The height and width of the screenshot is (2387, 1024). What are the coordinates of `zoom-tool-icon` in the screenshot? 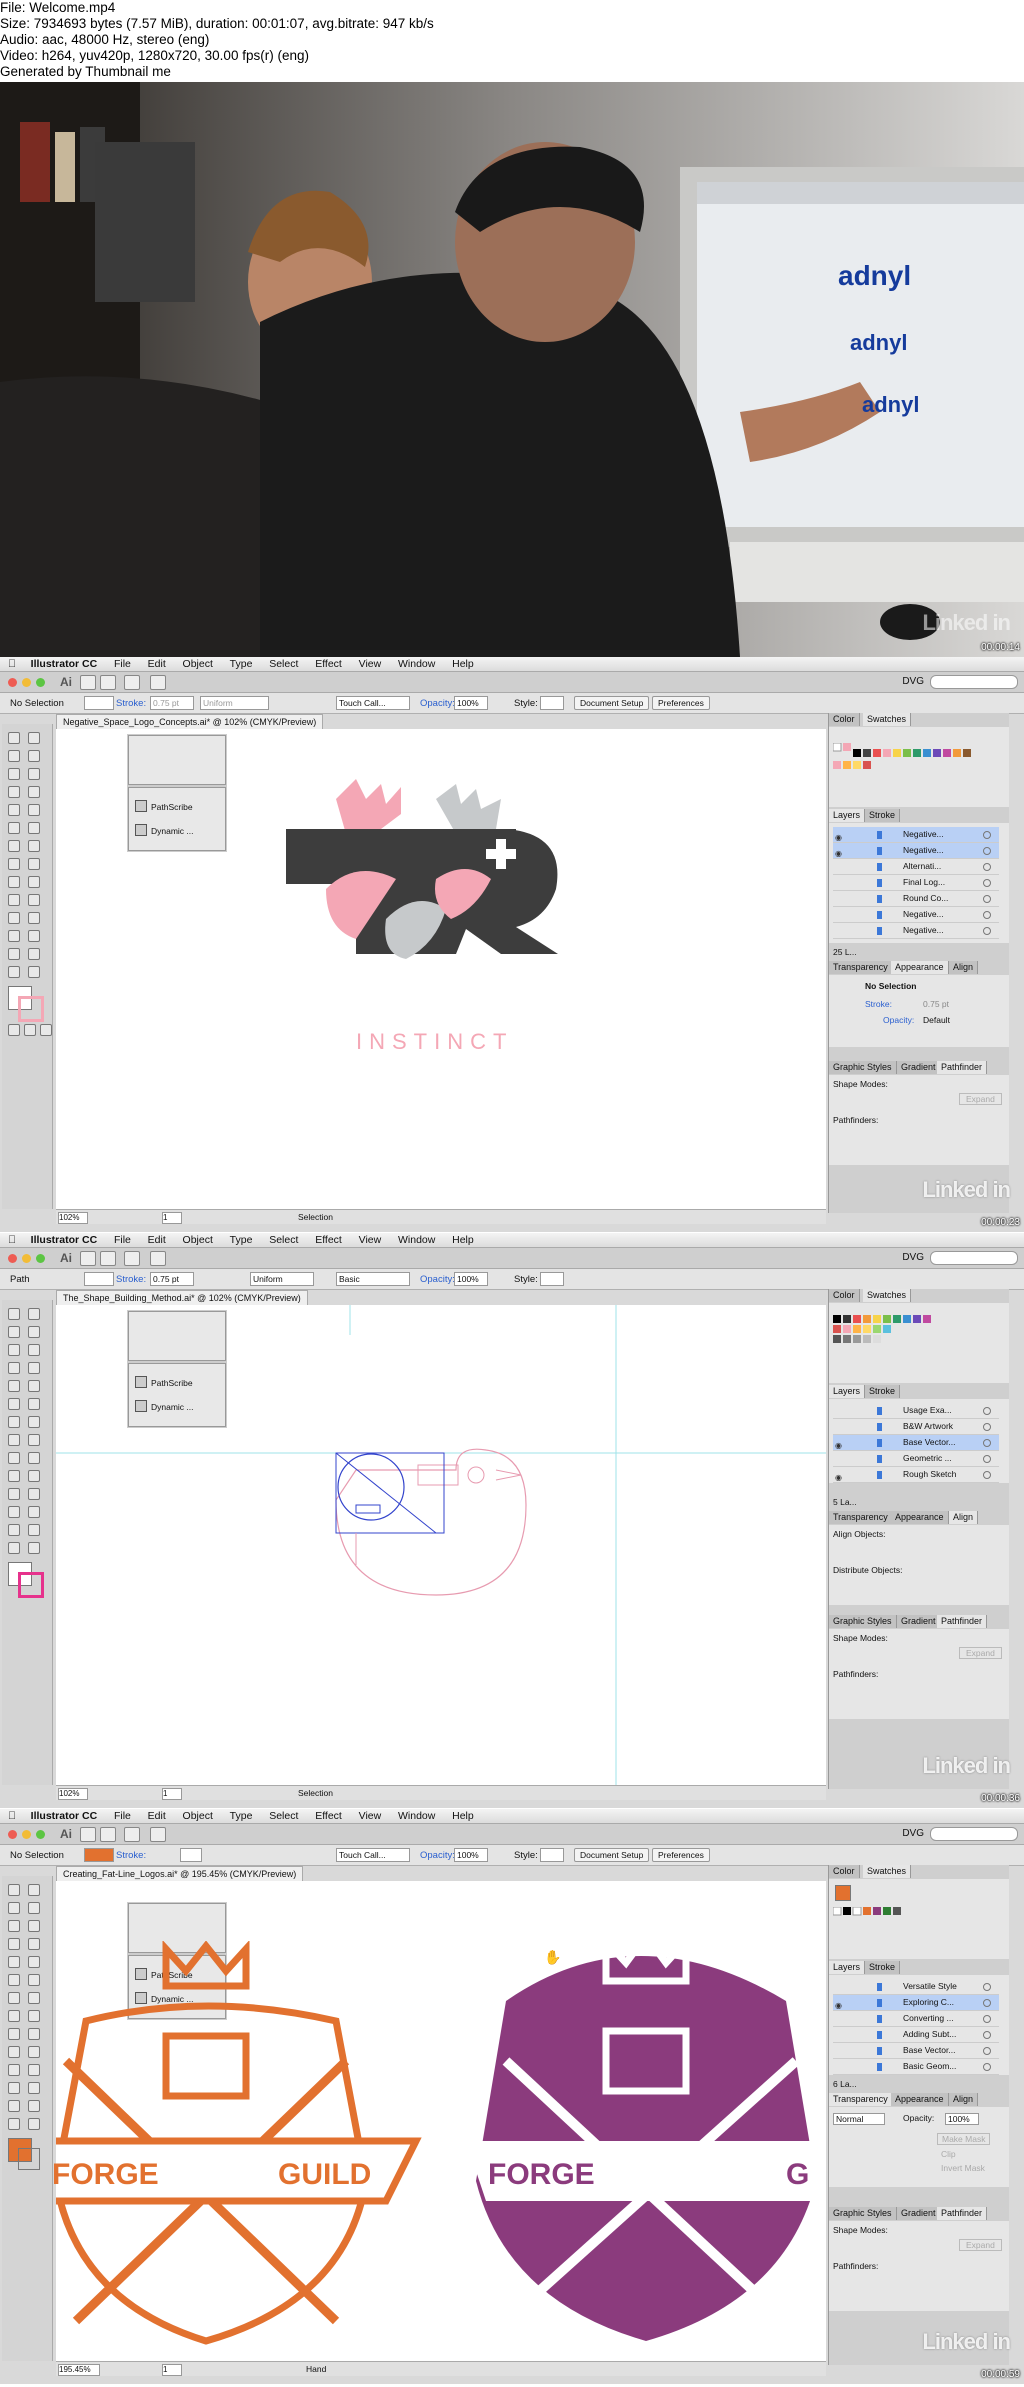 It's located at (34, 972).